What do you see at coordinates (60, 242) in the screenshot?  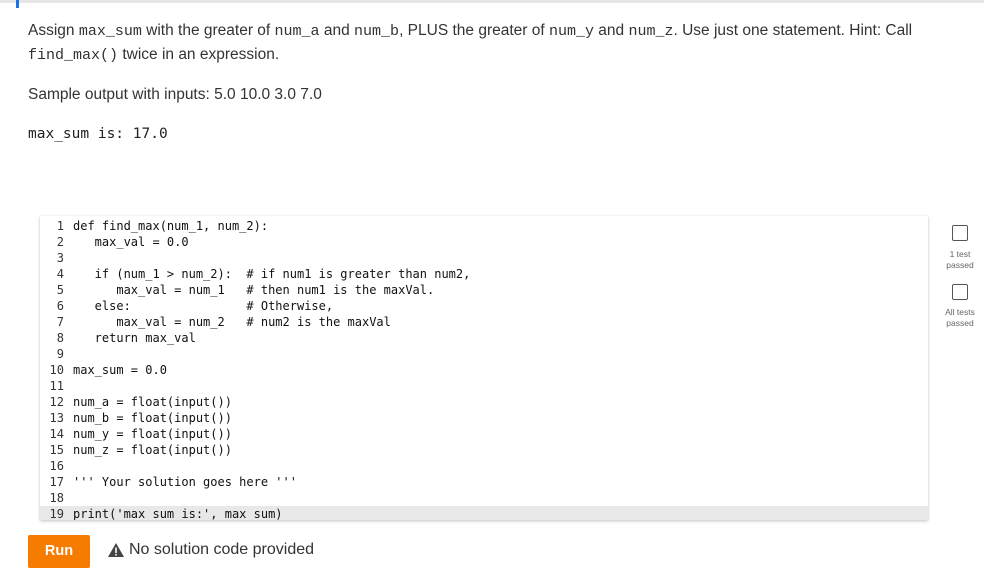 I see `line-number: 2` at bounding box center [60, 242].